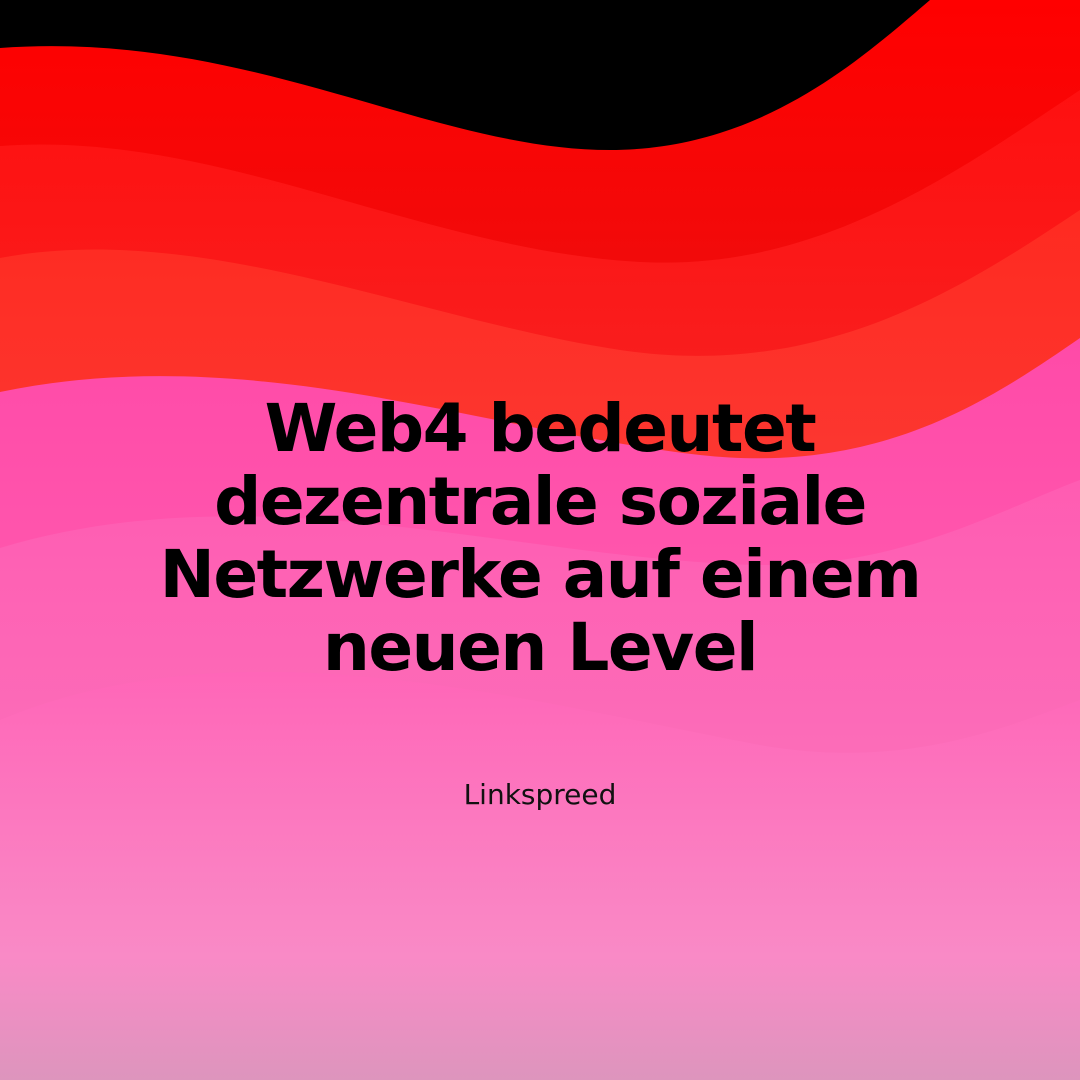 The image size is (1080, 1080). What do you see at coordinates (540, 428) in the screenshot?
I see `headline-line-1: Web4 bedeutet` at bounding box center [540, 428].